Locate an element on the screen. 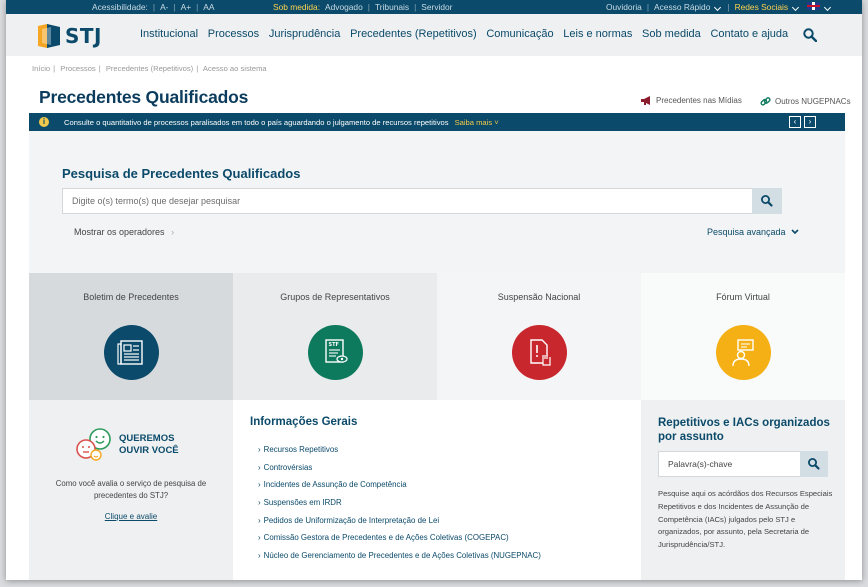  accessibility-group: Acessibilidade: | A- | A+ | AA is located at coordinates (153, 7).